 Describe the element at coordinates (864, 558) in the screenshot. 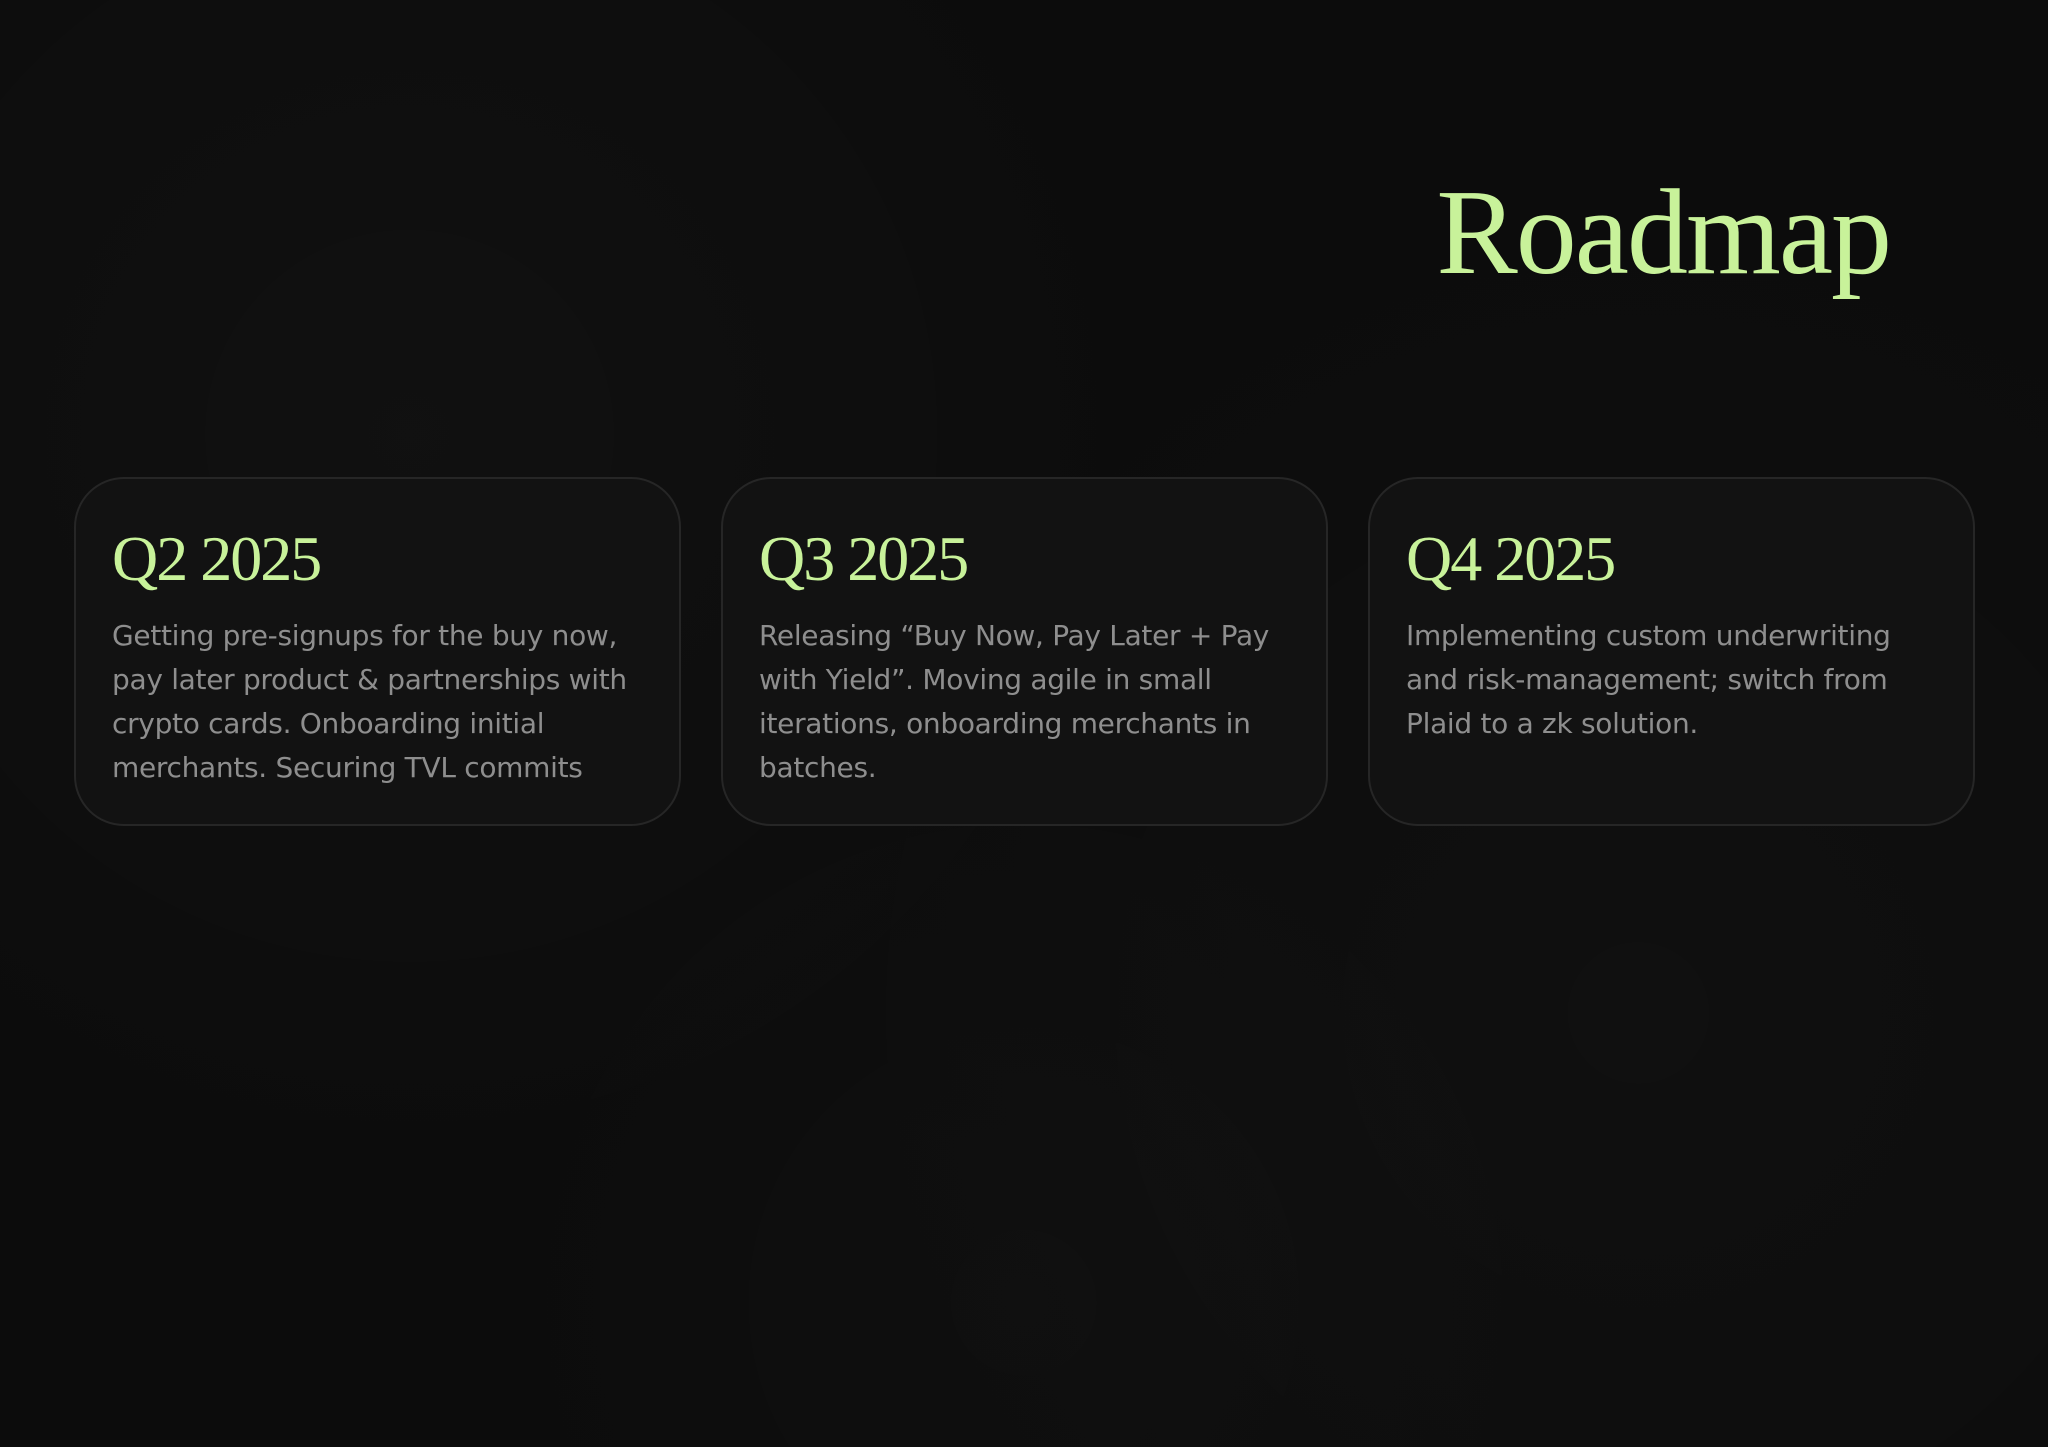

I see `card-title: Q3 2025` at that location.